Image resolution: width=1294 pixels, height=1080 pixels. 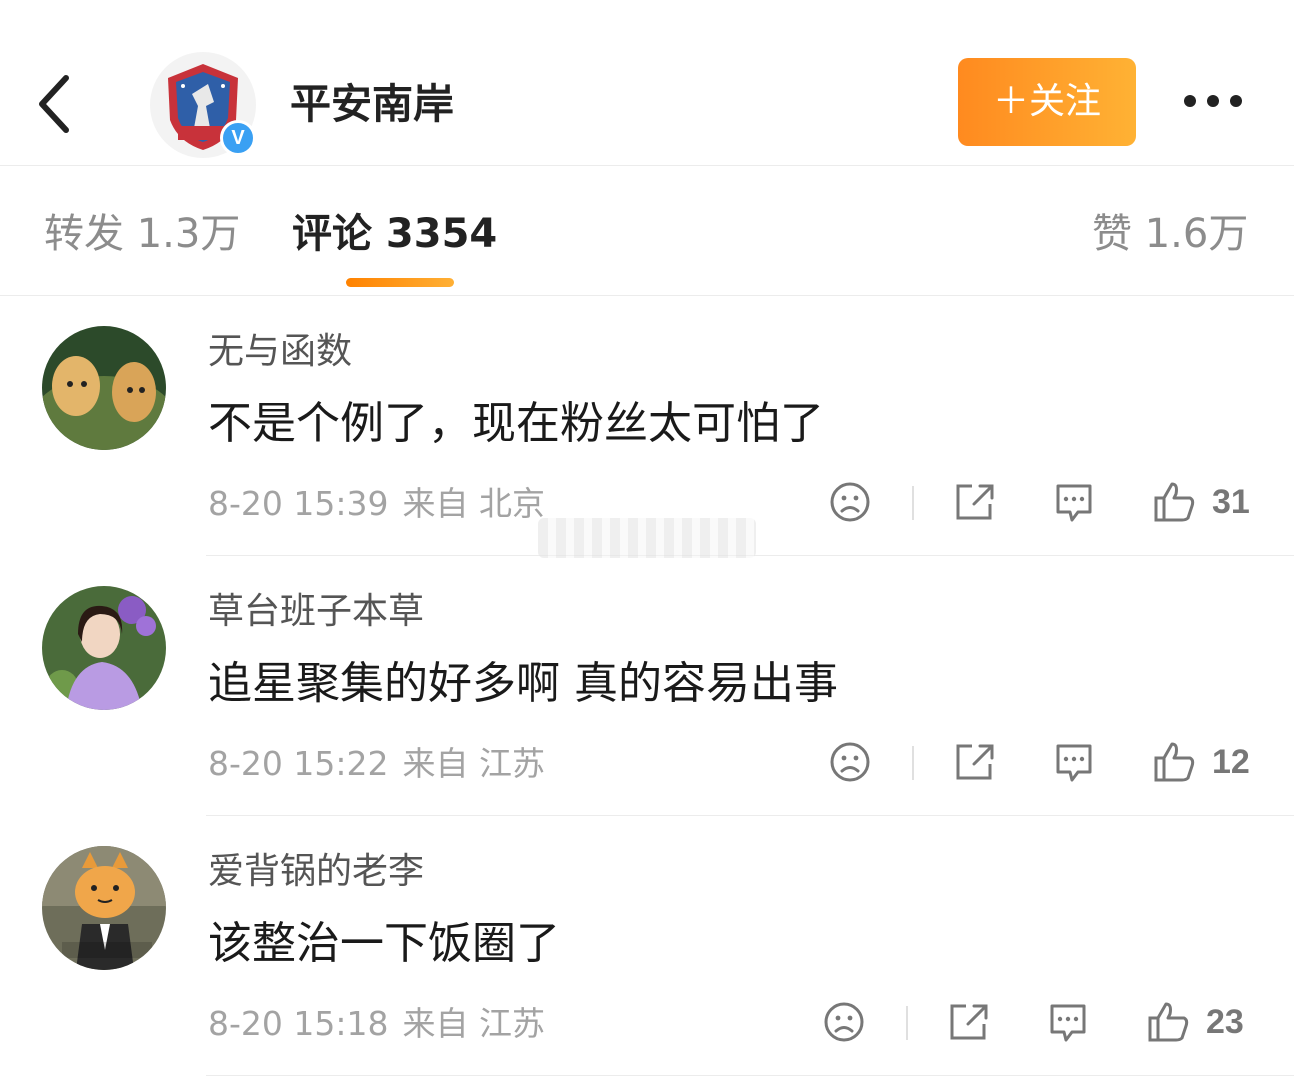 I want to click on tab-likes: 赞 1.6万, so click(x=1170, y=234).